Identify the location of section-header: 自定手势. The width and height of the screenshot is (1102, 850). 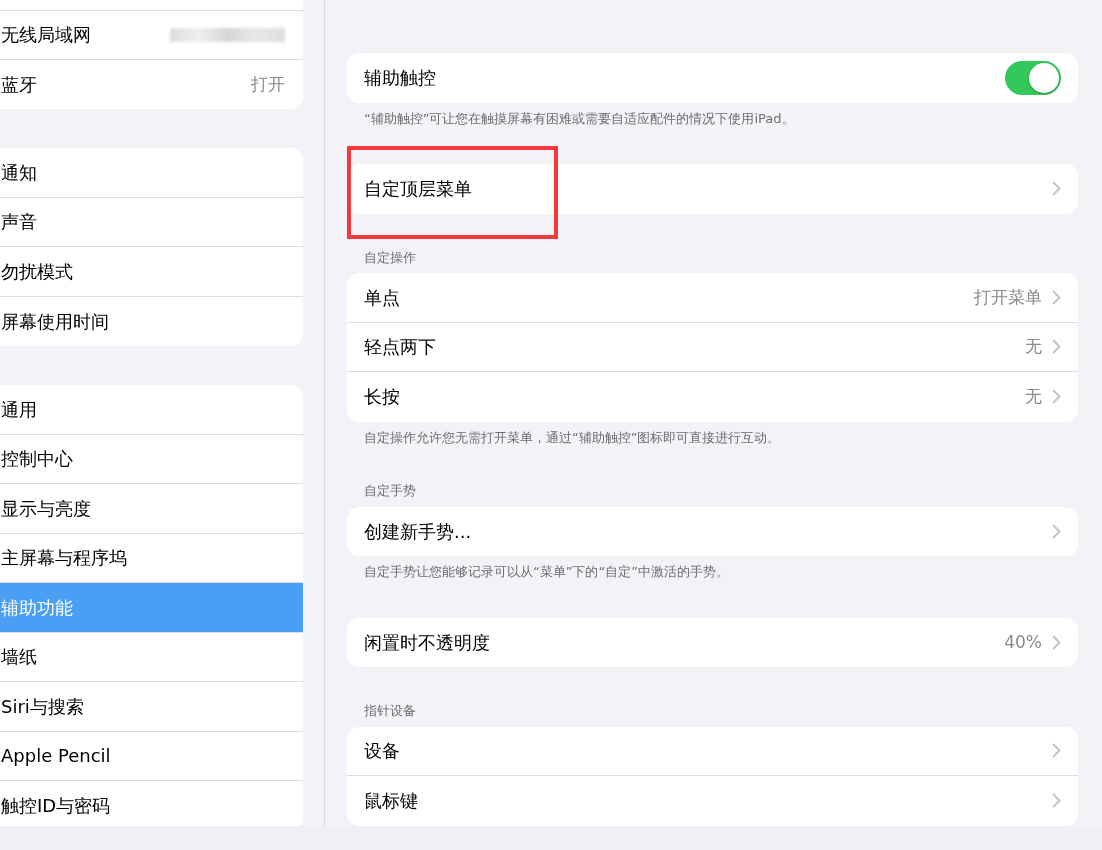
(390, 491).